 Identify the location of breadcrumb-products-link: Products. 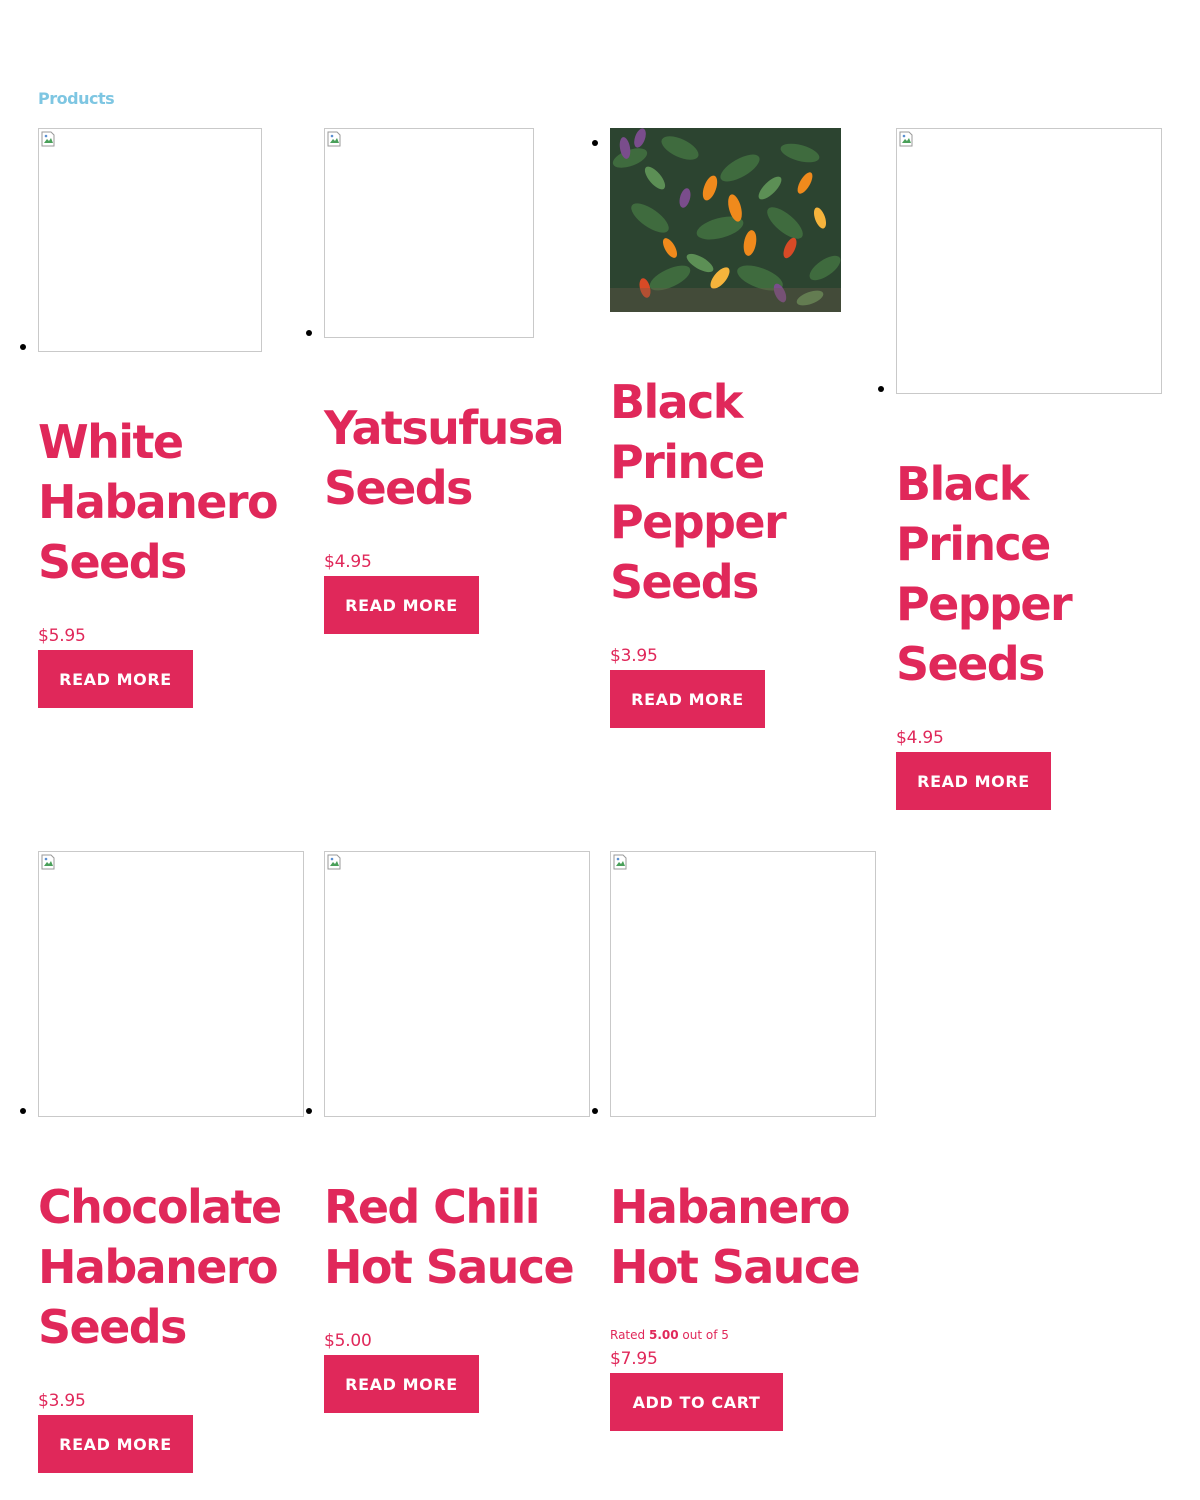
(76, 98).